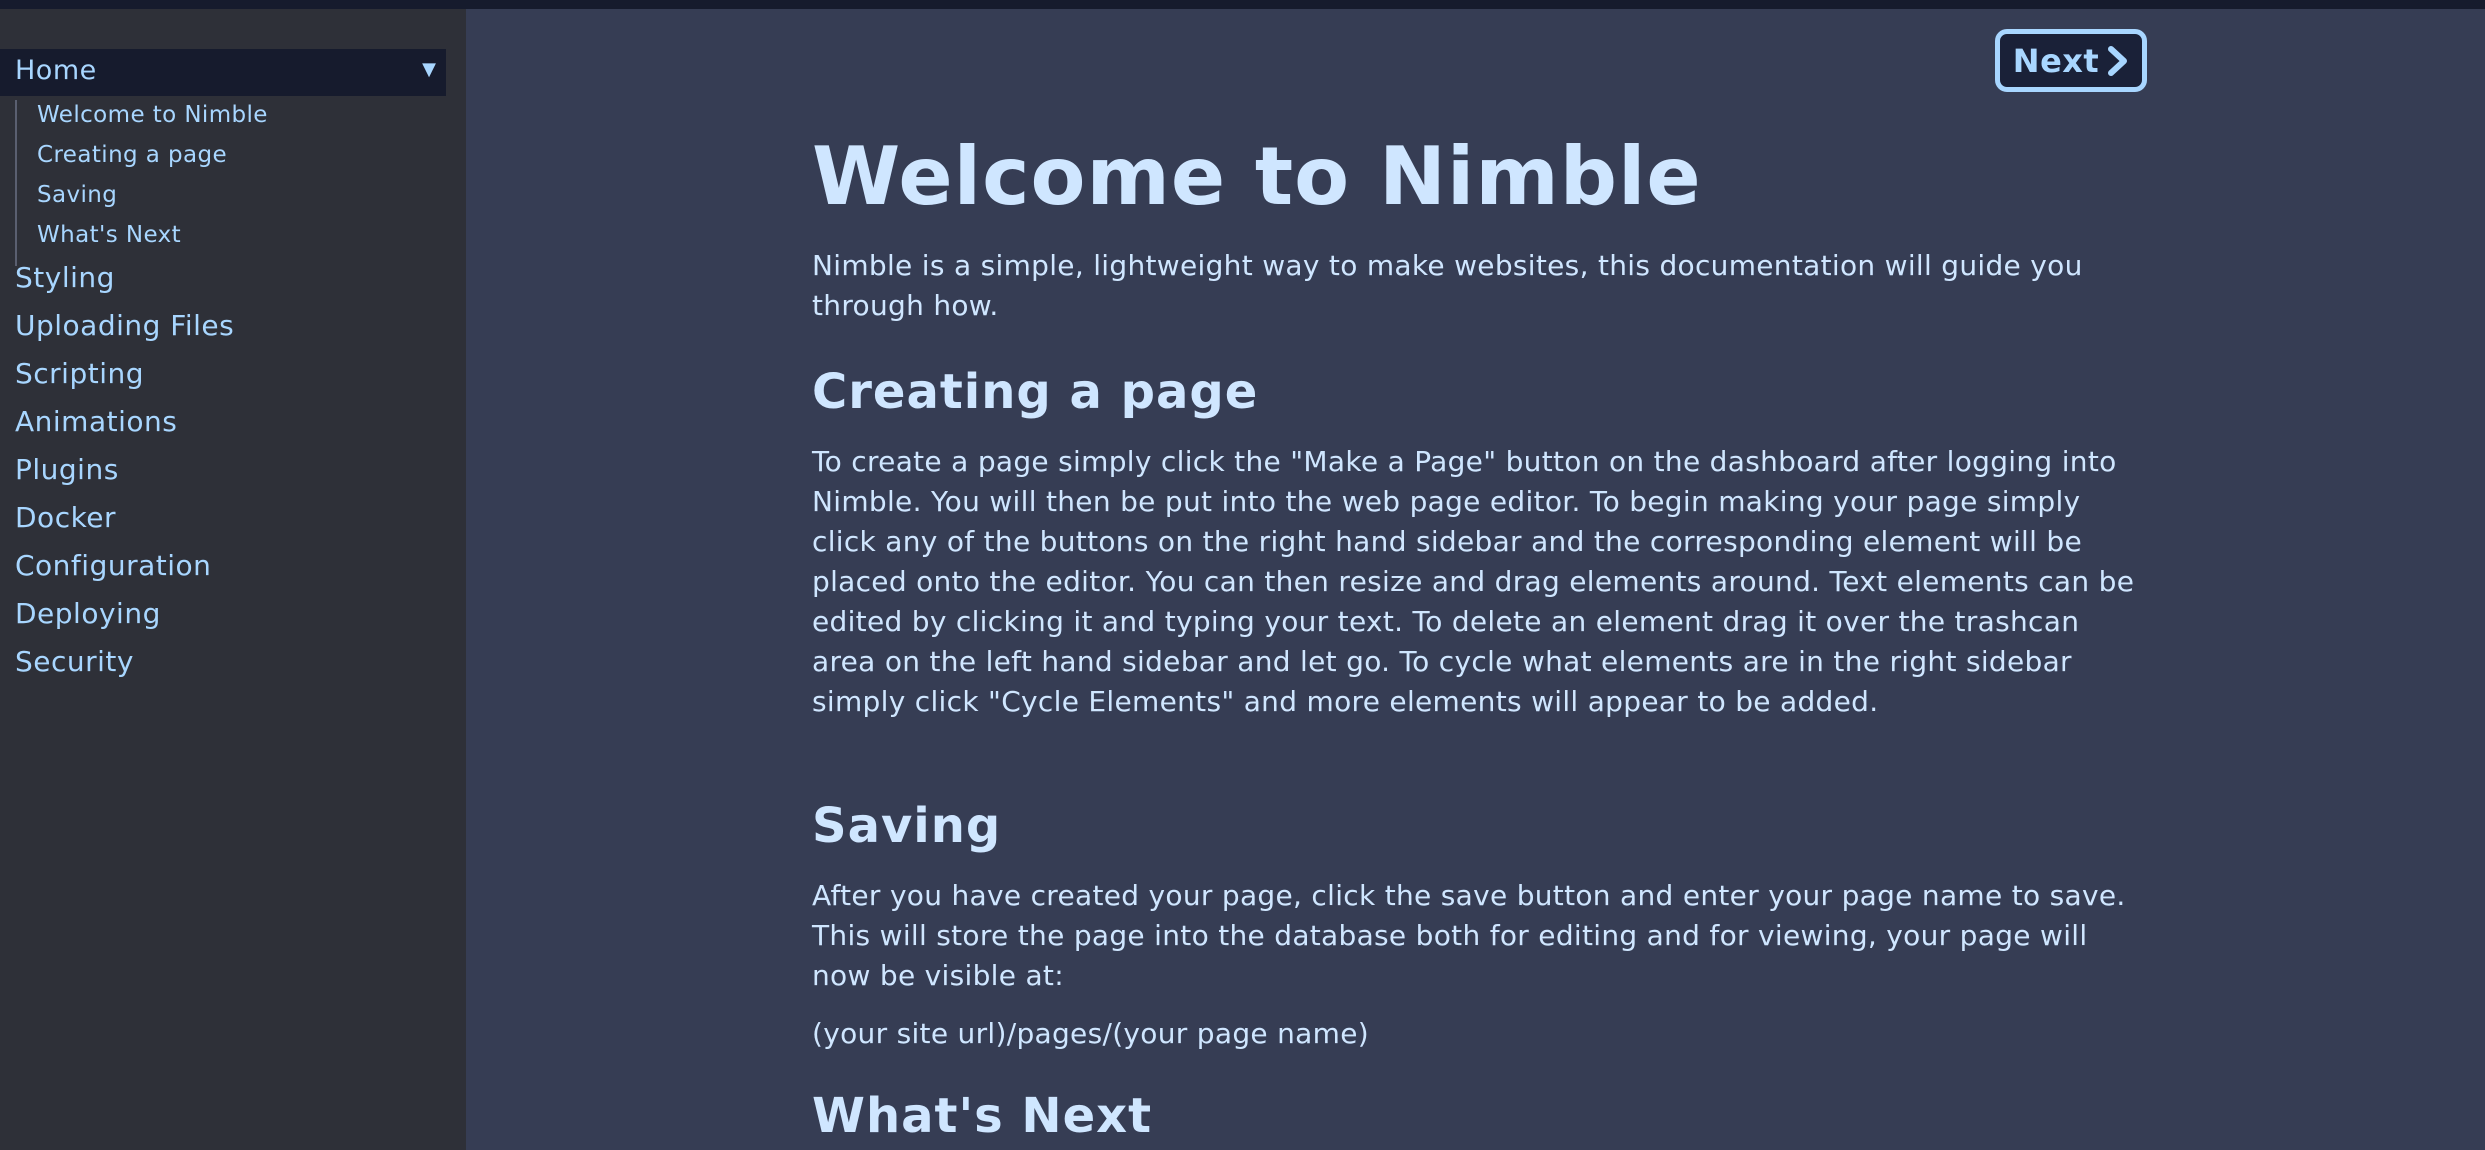  I want to click on next-button-label: Next, so click(2056, 60).